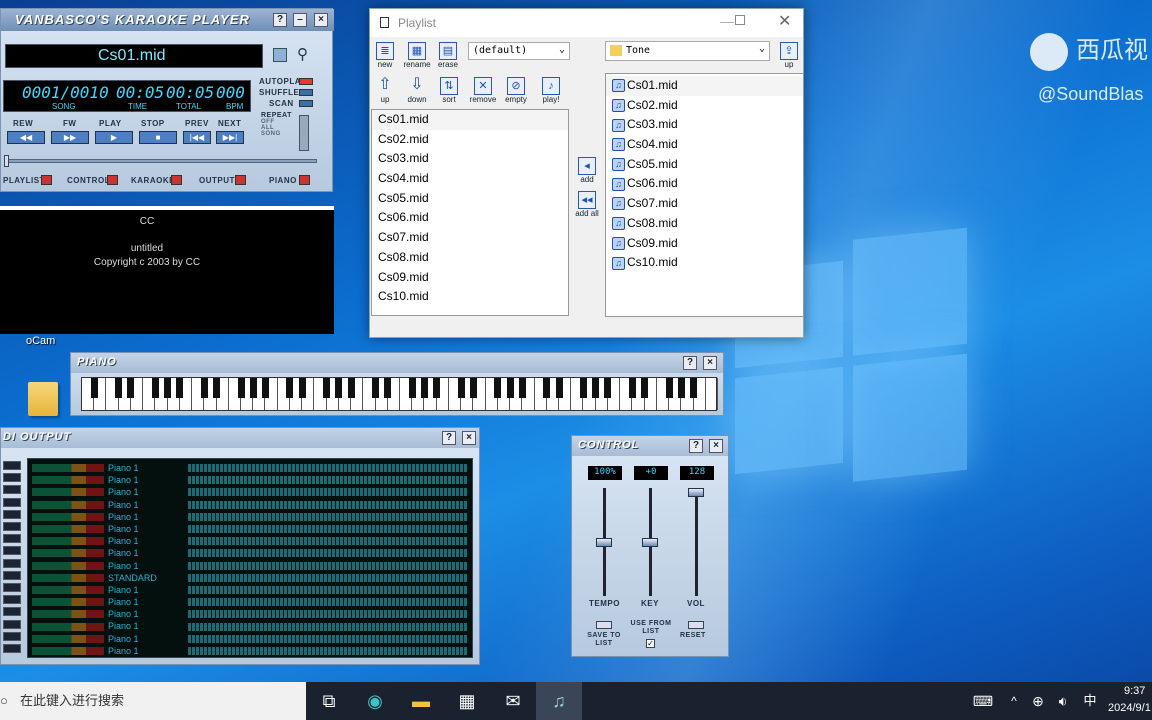 This screenshot has width=1152, height=720. I want to click on list-item: Cs05.mid, so click(470, 199).